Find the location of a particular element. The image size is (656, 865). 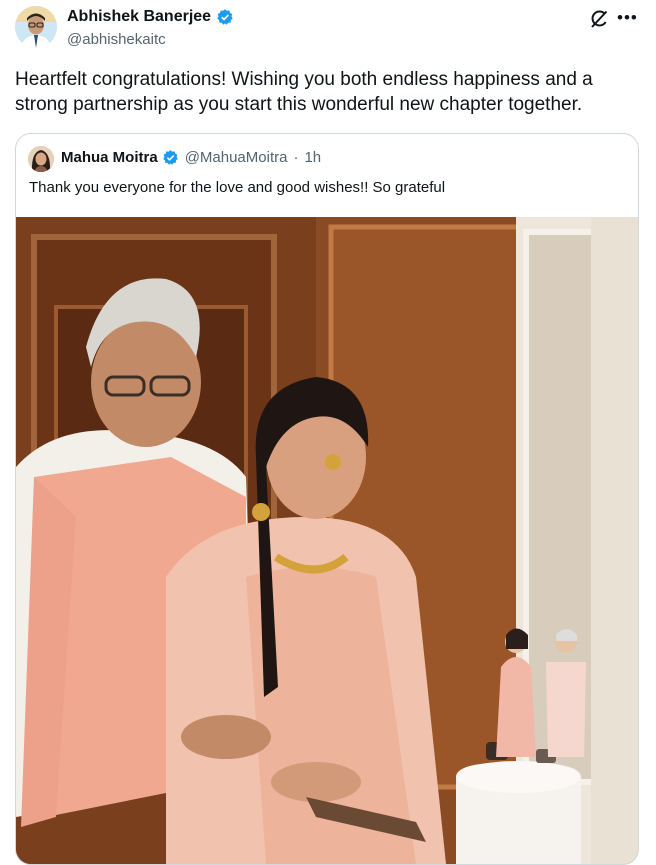

grok-icon is located at coordinates (599, 19).